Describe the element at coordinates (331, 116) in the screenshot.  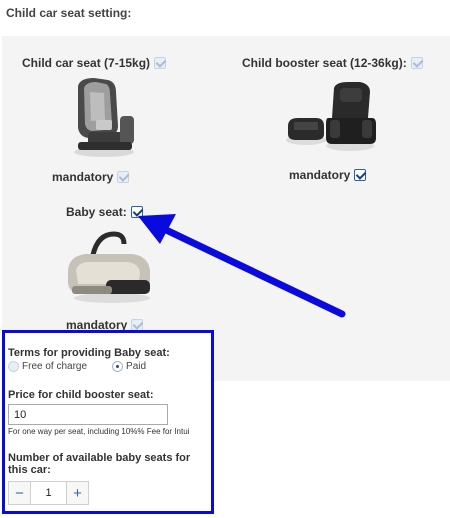
I see `booster-seat-image` at that location.